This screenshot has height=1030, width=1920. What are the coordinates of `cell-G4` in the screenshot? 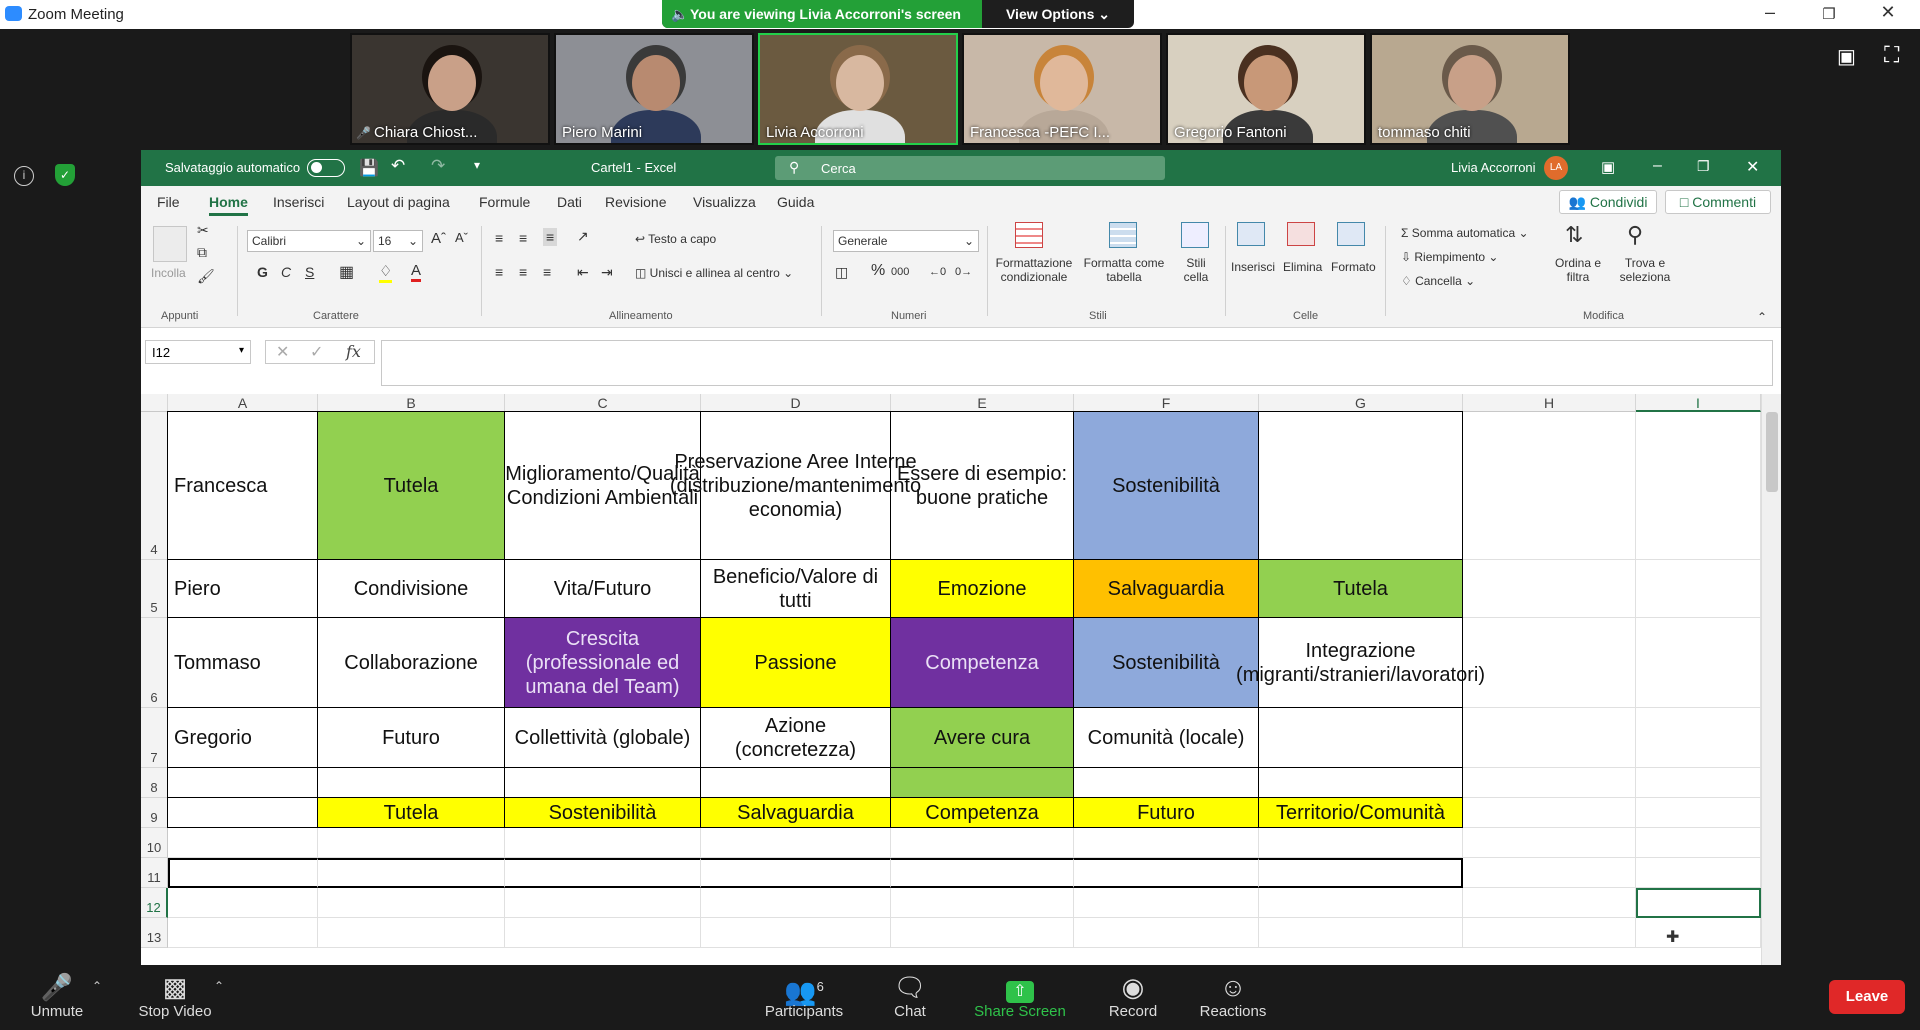 It's located at (1360, 485).